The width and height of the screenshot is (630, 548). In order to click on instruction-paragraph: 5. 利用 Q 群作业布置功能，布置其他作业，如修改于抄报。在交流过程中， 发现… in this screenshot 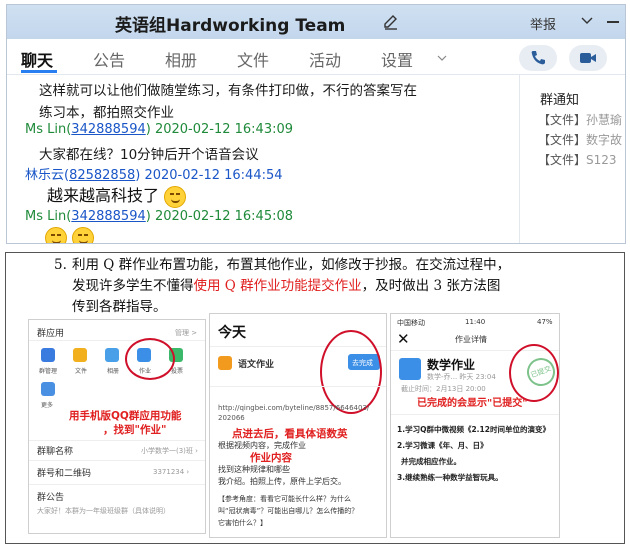, I will do `click(333, 286)`.